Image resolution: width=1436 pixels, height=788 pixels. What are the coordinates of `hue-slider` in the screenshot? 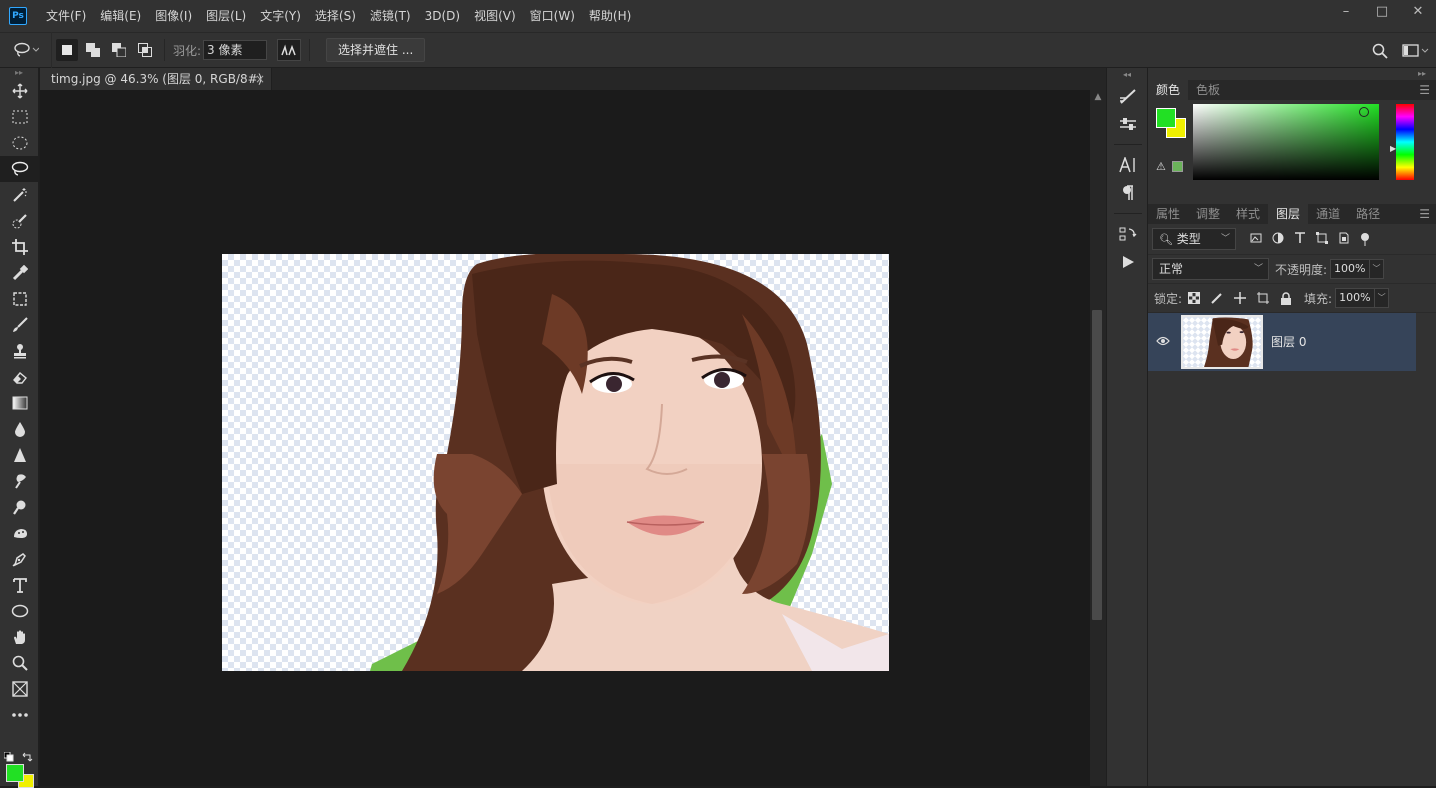 It's located at (1405, 142).